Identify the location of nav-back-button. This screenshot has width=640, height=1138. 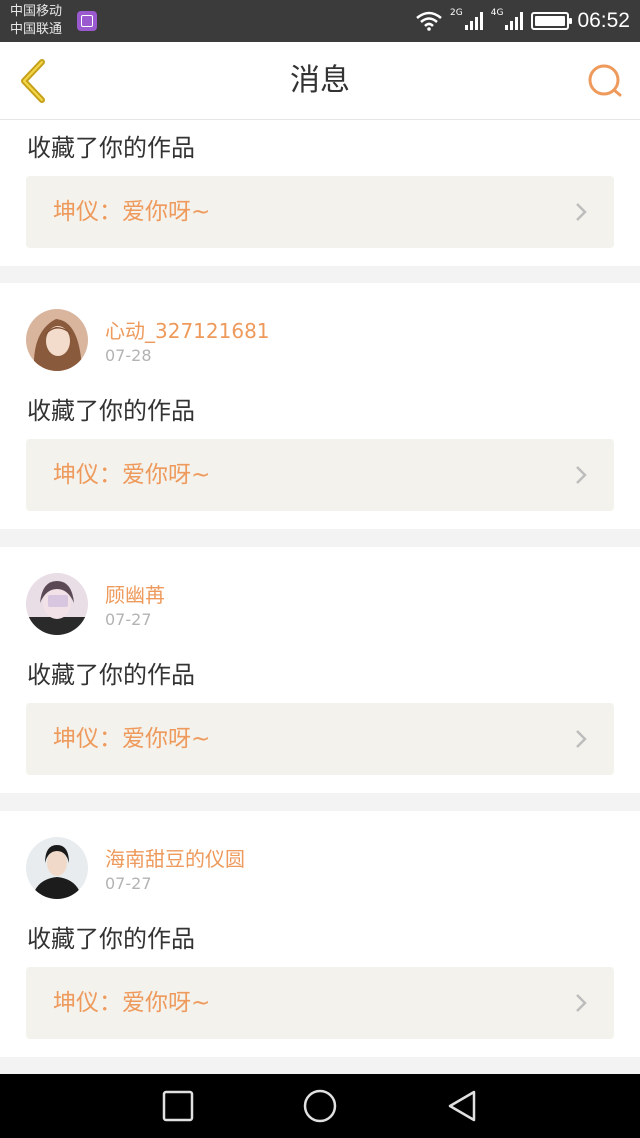
(462, 1106).